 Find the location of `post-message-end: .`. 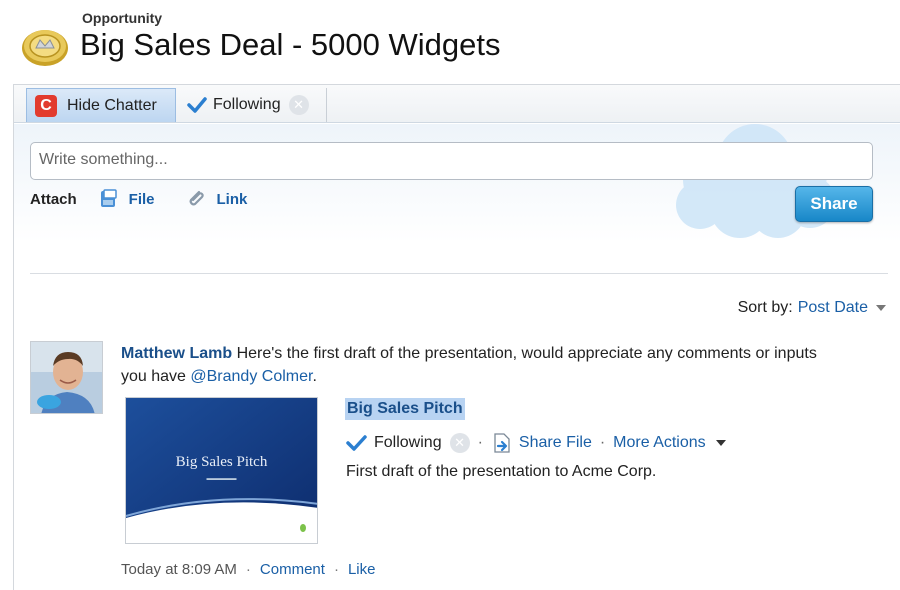

post-message-end: . is located at coordinates (314, 376).